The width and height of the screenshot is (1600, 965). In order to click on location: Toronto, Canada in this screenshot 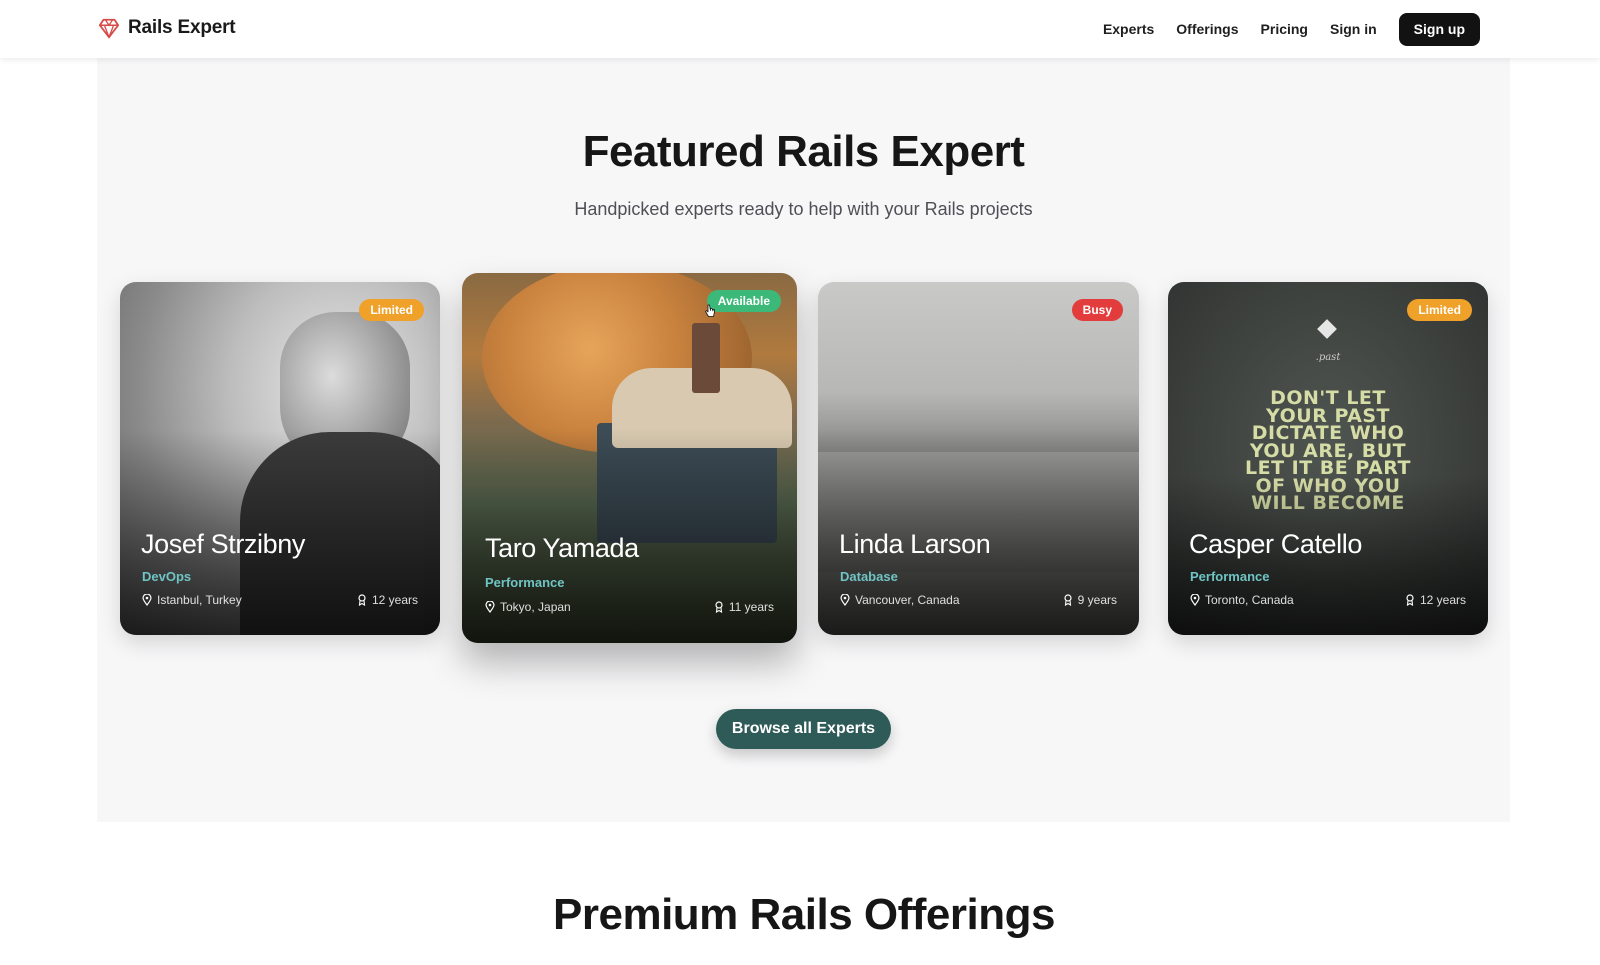, I will do `click(1242, 600)`.